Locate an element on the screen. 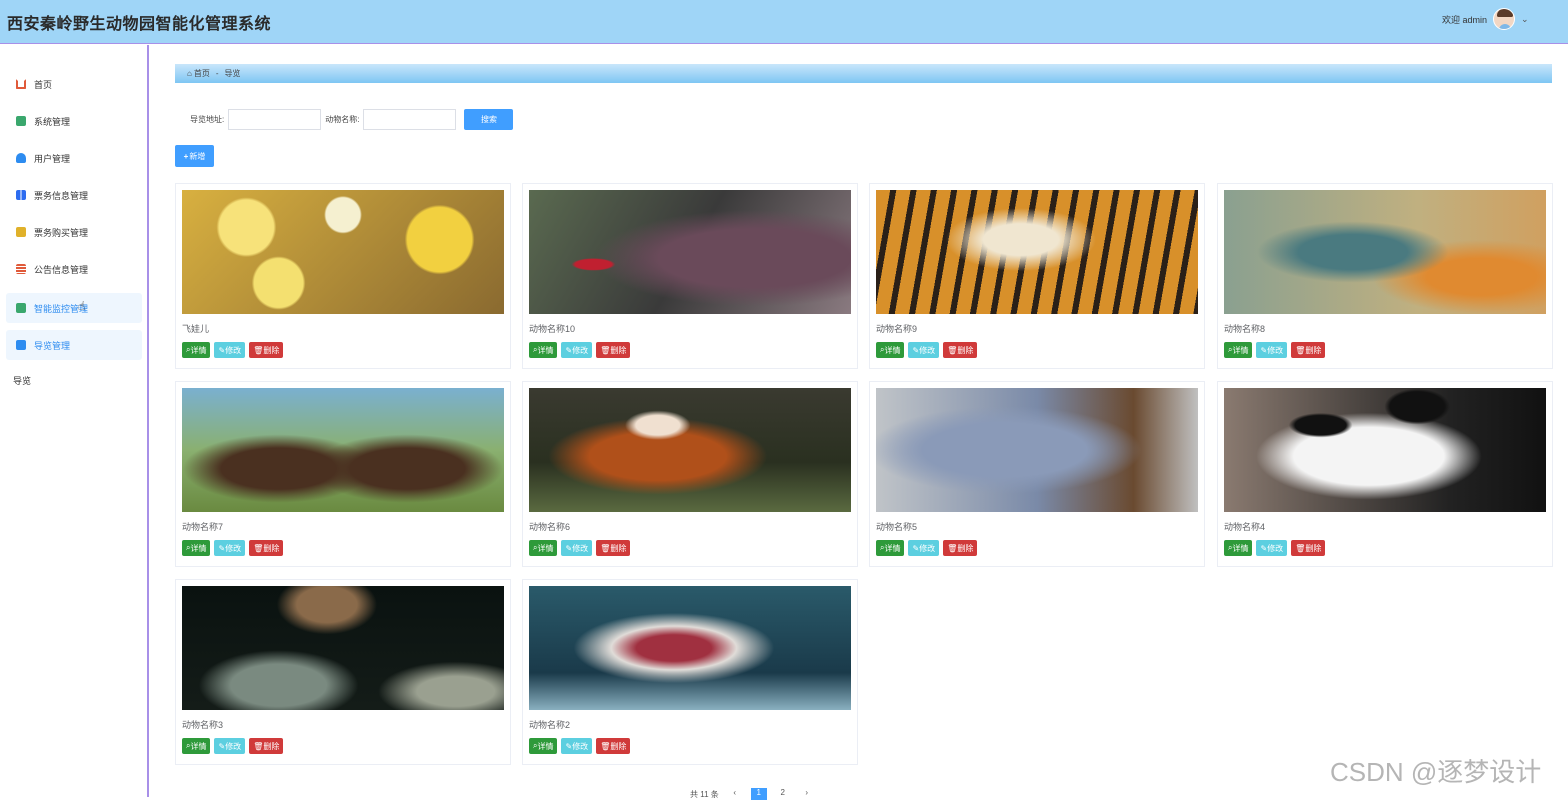 This screenshot has height=800, width=1568. sidebar-item-users: 用户管理 is located at coordinates (74, 158).